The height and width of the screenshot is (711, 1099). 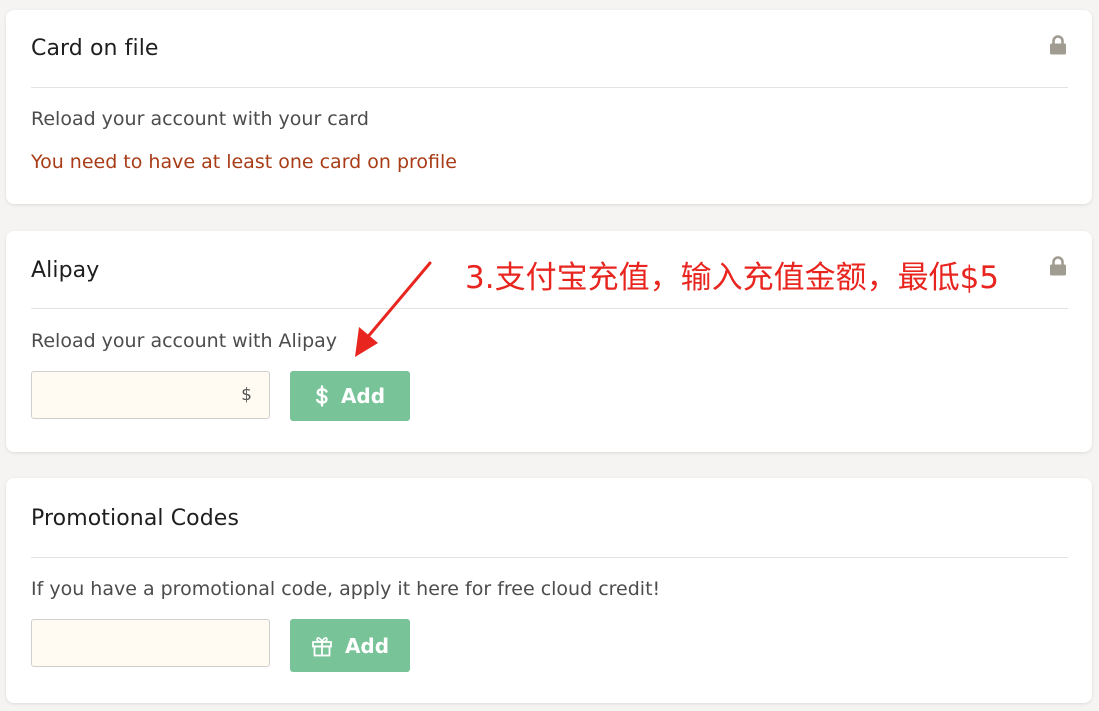 I want to click on card-on-file-description: Reload your account with your card, so click(x=200, y=119).